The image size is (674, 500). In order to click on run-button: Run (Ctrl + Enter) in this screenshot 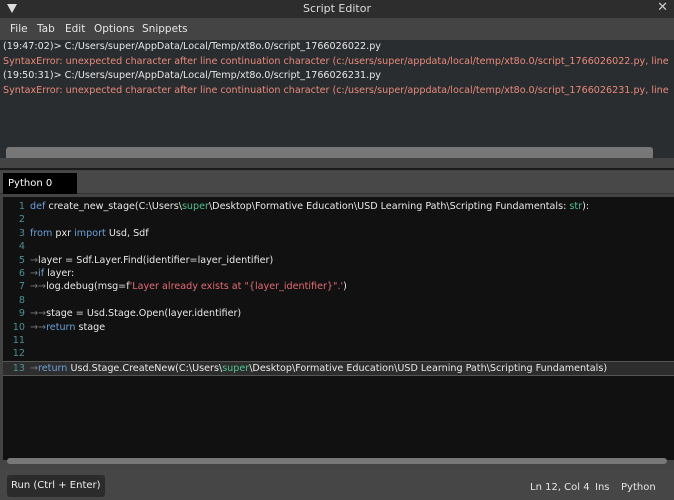, I will do `click(56, 486)`.